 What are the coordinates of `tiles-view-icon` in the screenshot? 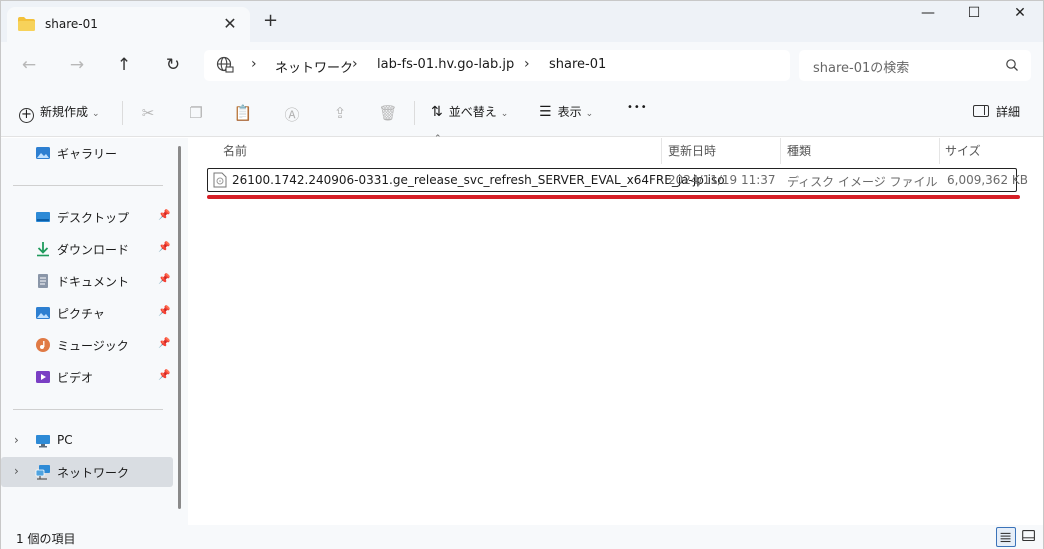 It's located at (1028, 536).